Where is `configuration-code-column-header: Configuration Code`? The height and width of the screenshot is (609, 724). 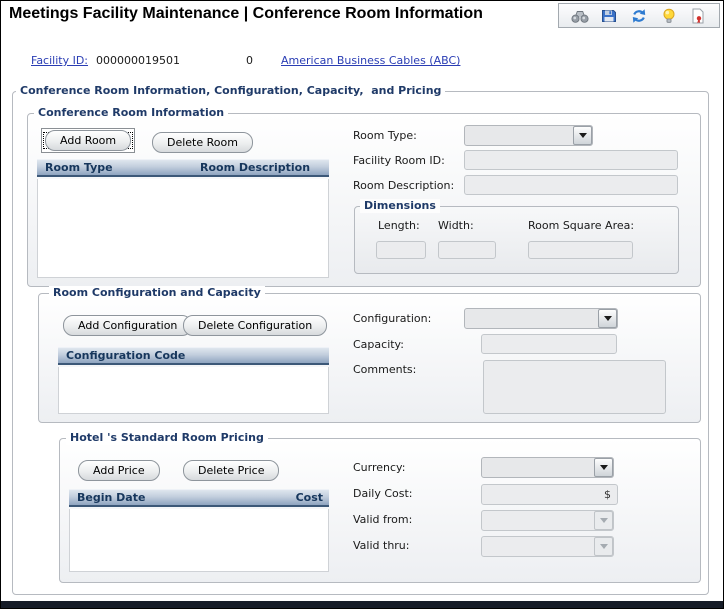
configuration-code-column-header: Configuration Code is located at coordinates (125, 355).